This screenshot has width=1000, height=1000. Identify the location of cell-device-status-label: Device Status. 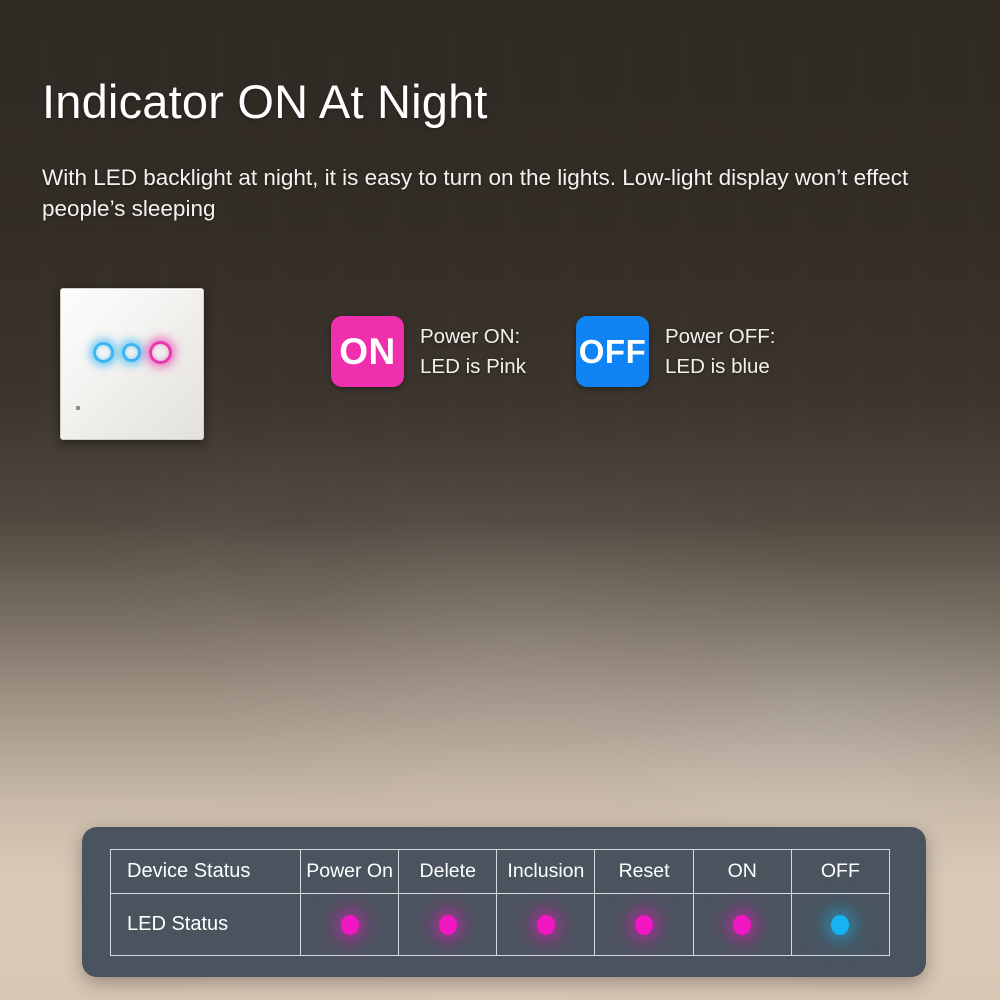
(205, 871).